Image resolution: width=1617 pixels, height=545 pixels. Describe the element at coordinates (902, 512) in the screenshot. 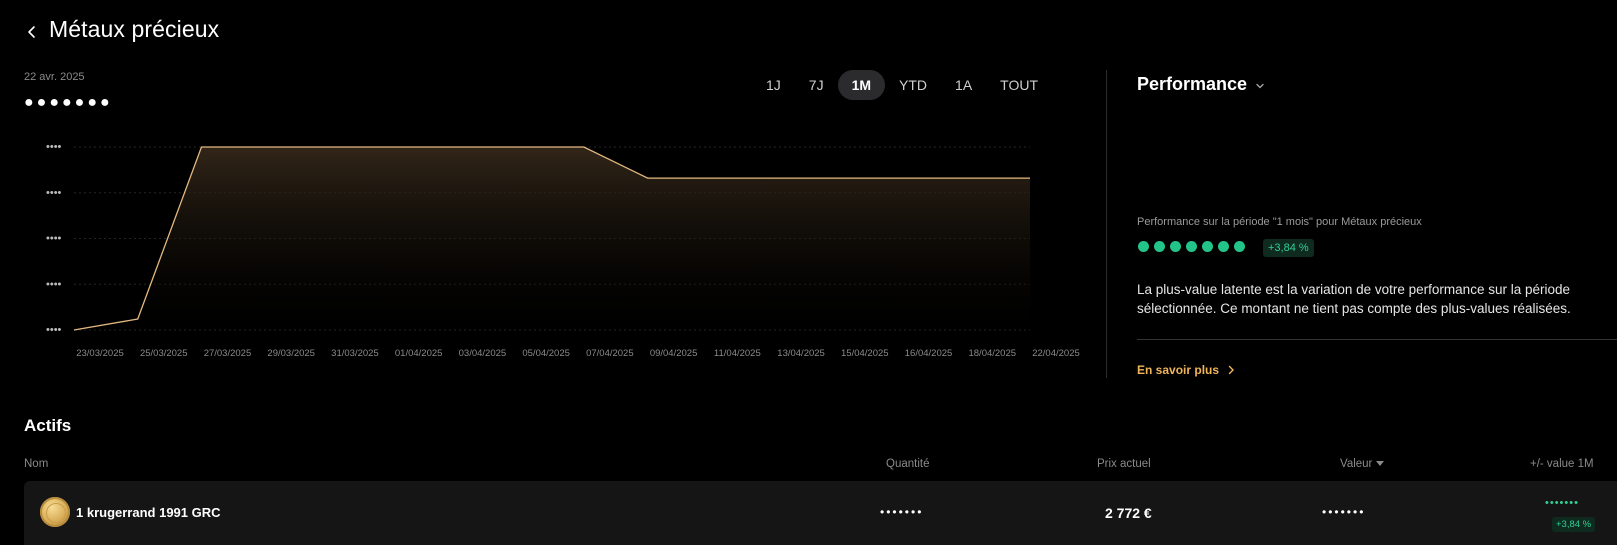

I see `asset-quantity: •••••••` at that location.